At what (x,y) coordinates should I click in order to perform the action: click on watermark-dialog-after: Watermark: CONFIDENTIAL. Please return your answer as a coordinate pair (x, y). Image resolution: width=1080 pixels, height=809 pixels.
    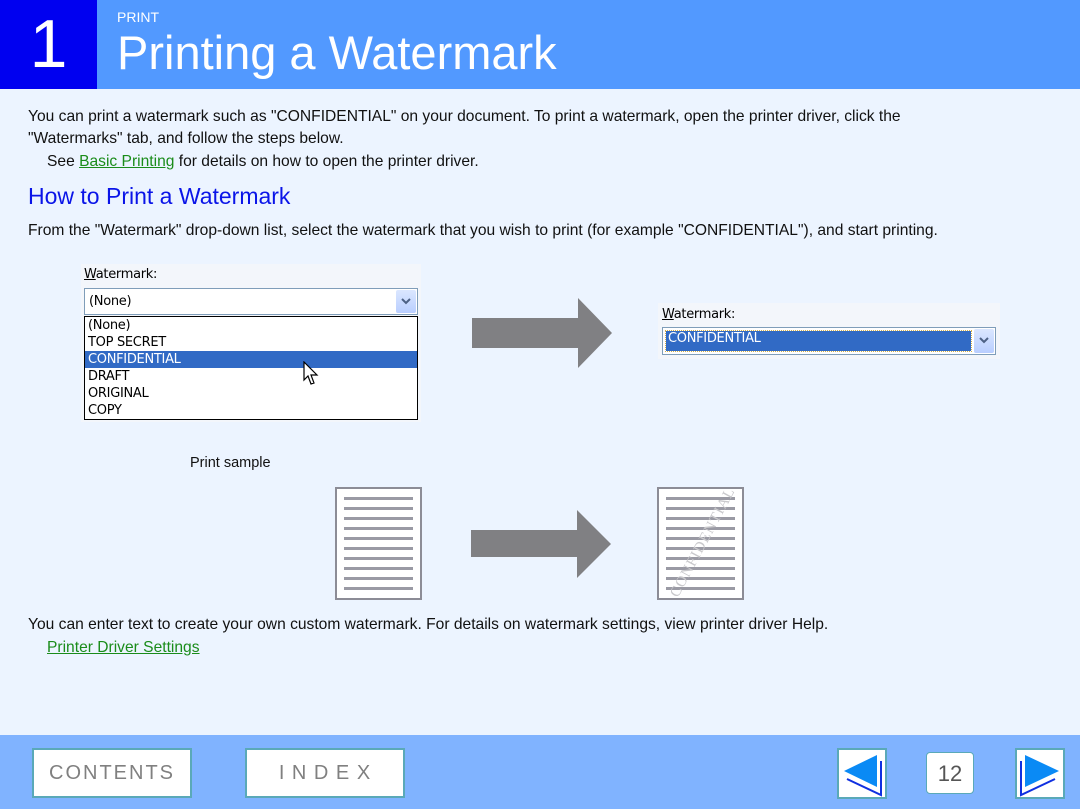
    Looking at the image, I should click on (829, 331).